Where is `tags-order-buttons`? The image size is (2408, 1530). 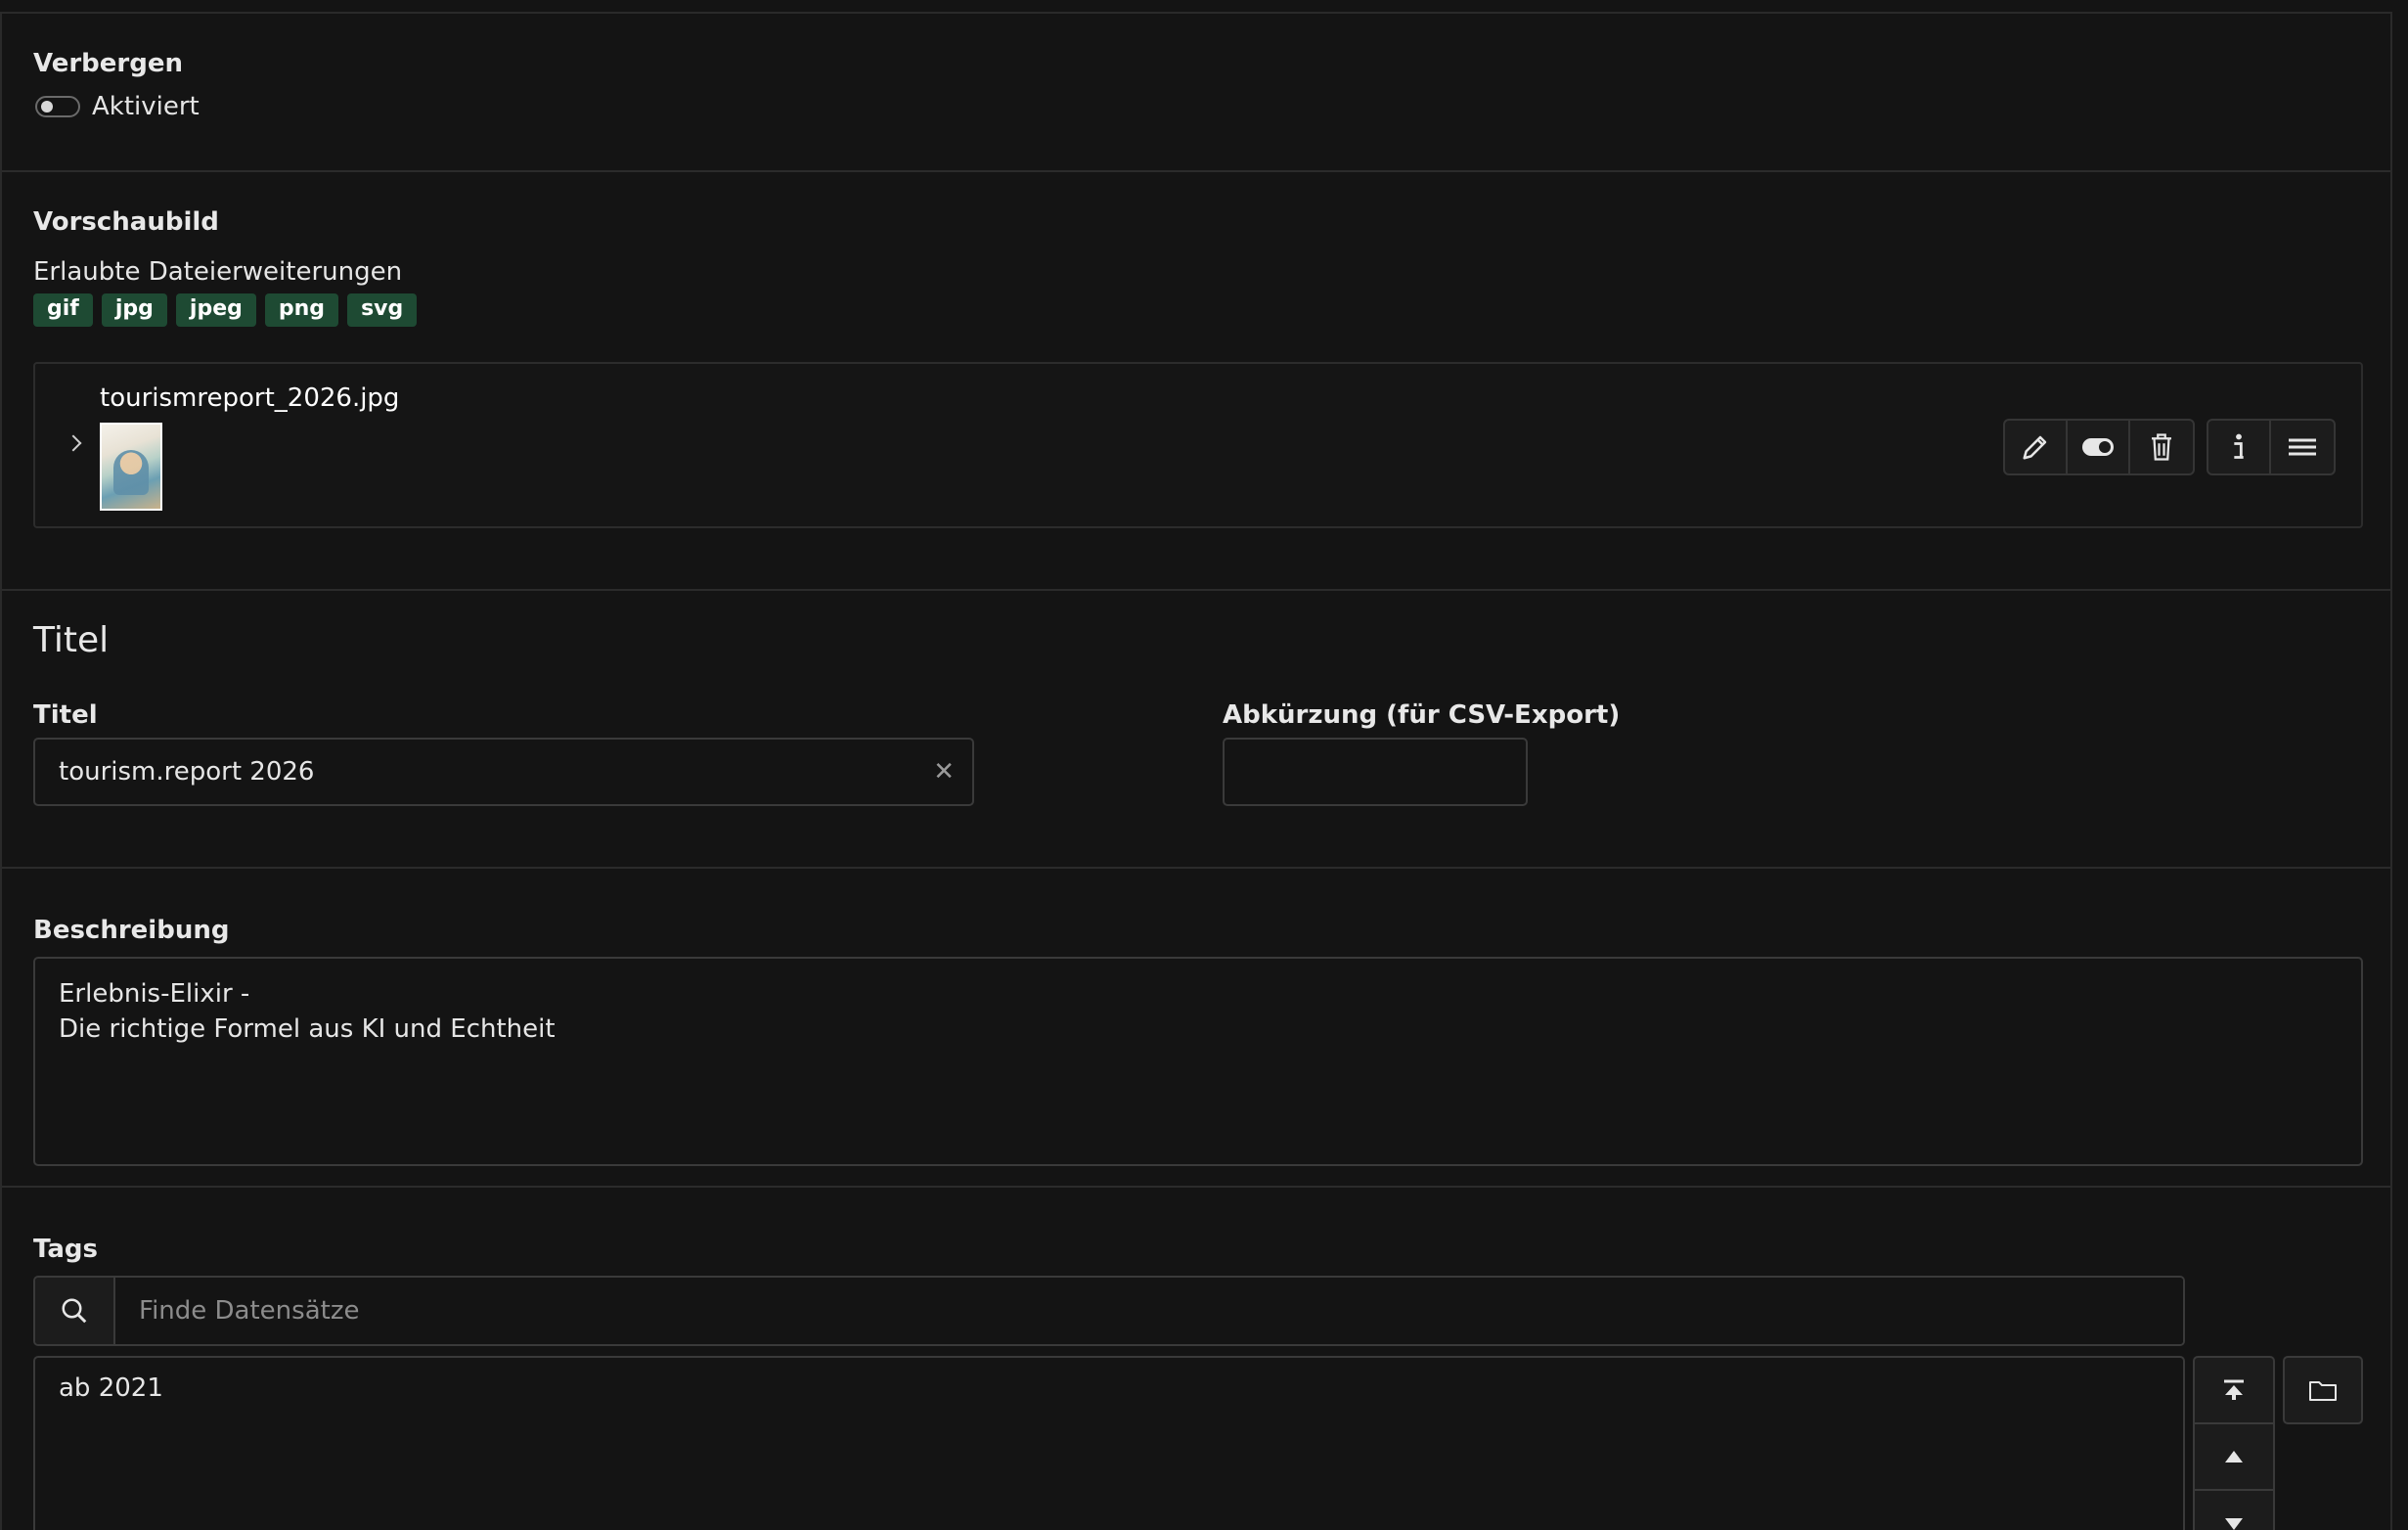 tags-order-buttons is located at coordinates (2234, 1443).